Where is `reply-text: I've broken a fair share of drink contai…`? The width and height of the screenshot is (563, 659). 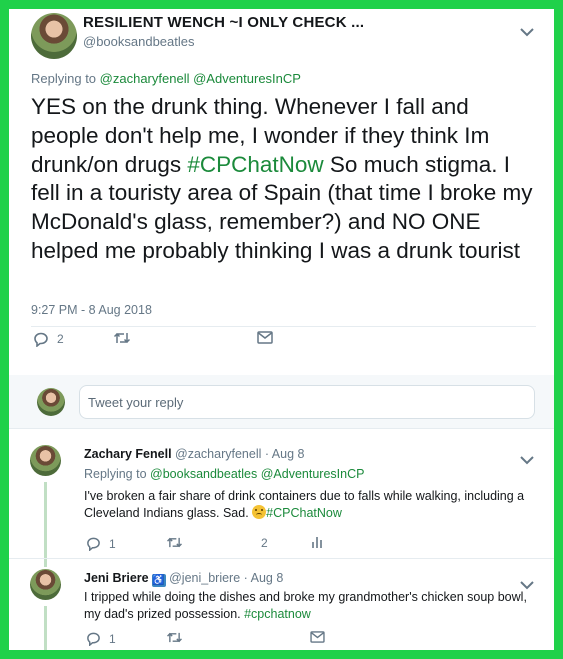 reply-text: I've broken a fair share of drink contai… is located at coordinates (311, 505).